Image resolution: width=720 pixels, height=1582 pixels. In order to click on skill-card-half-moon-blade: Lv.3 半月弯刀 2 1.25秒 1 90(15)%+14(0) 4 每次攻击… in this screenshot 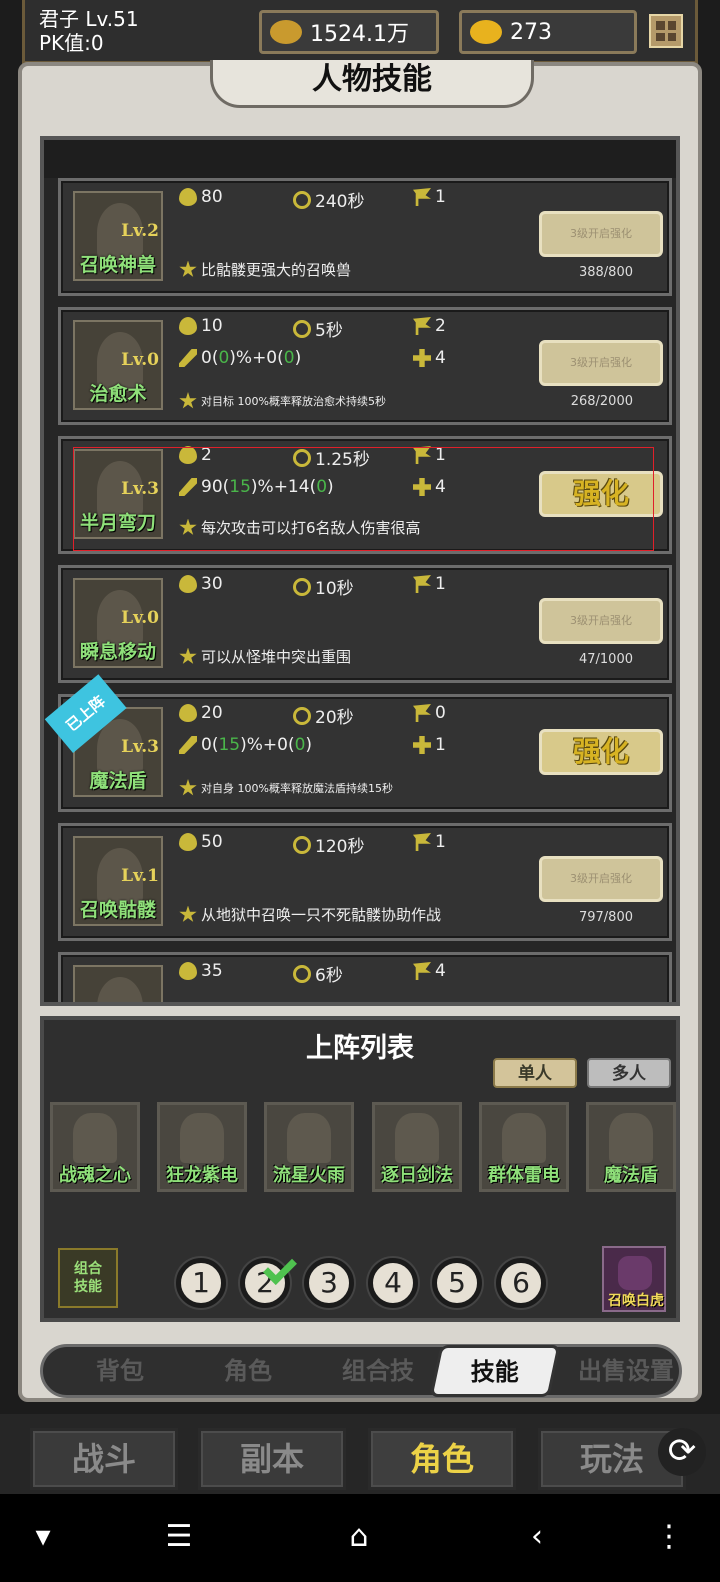, I will do `click(365, 495)`.